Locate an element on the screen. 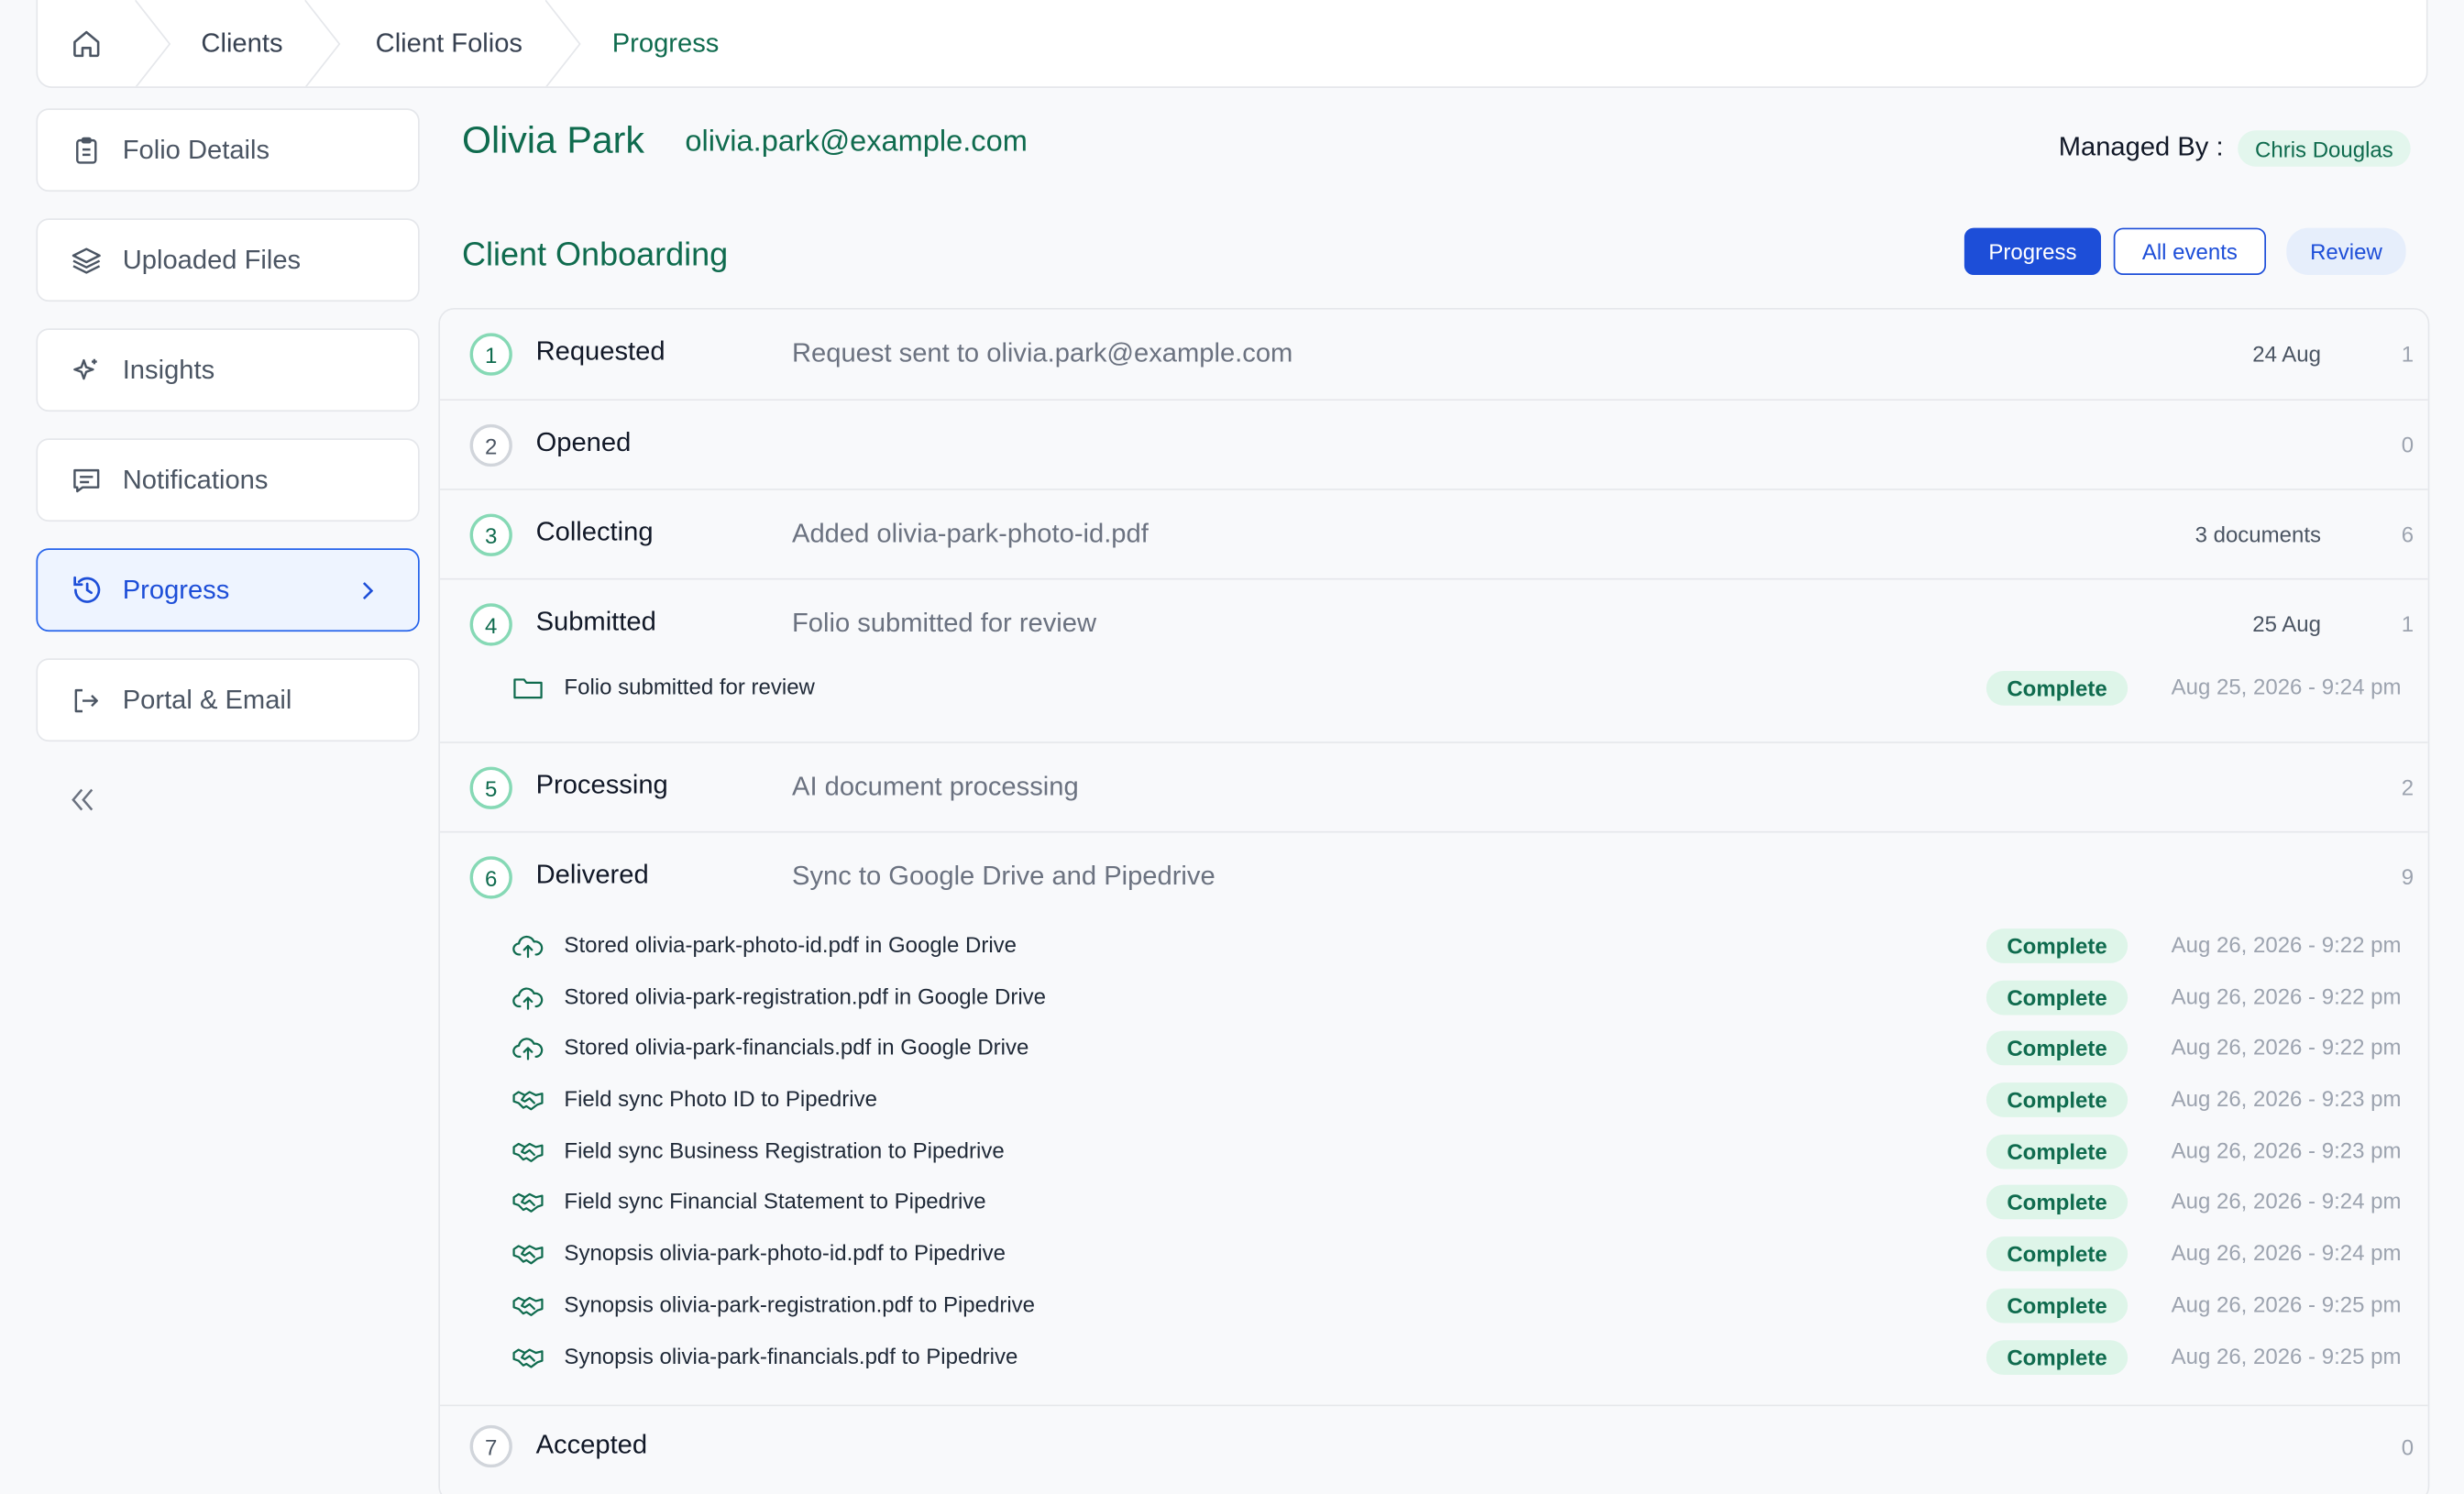  sidebar-item-label: Folio Details is located at coordinates (196, 149).